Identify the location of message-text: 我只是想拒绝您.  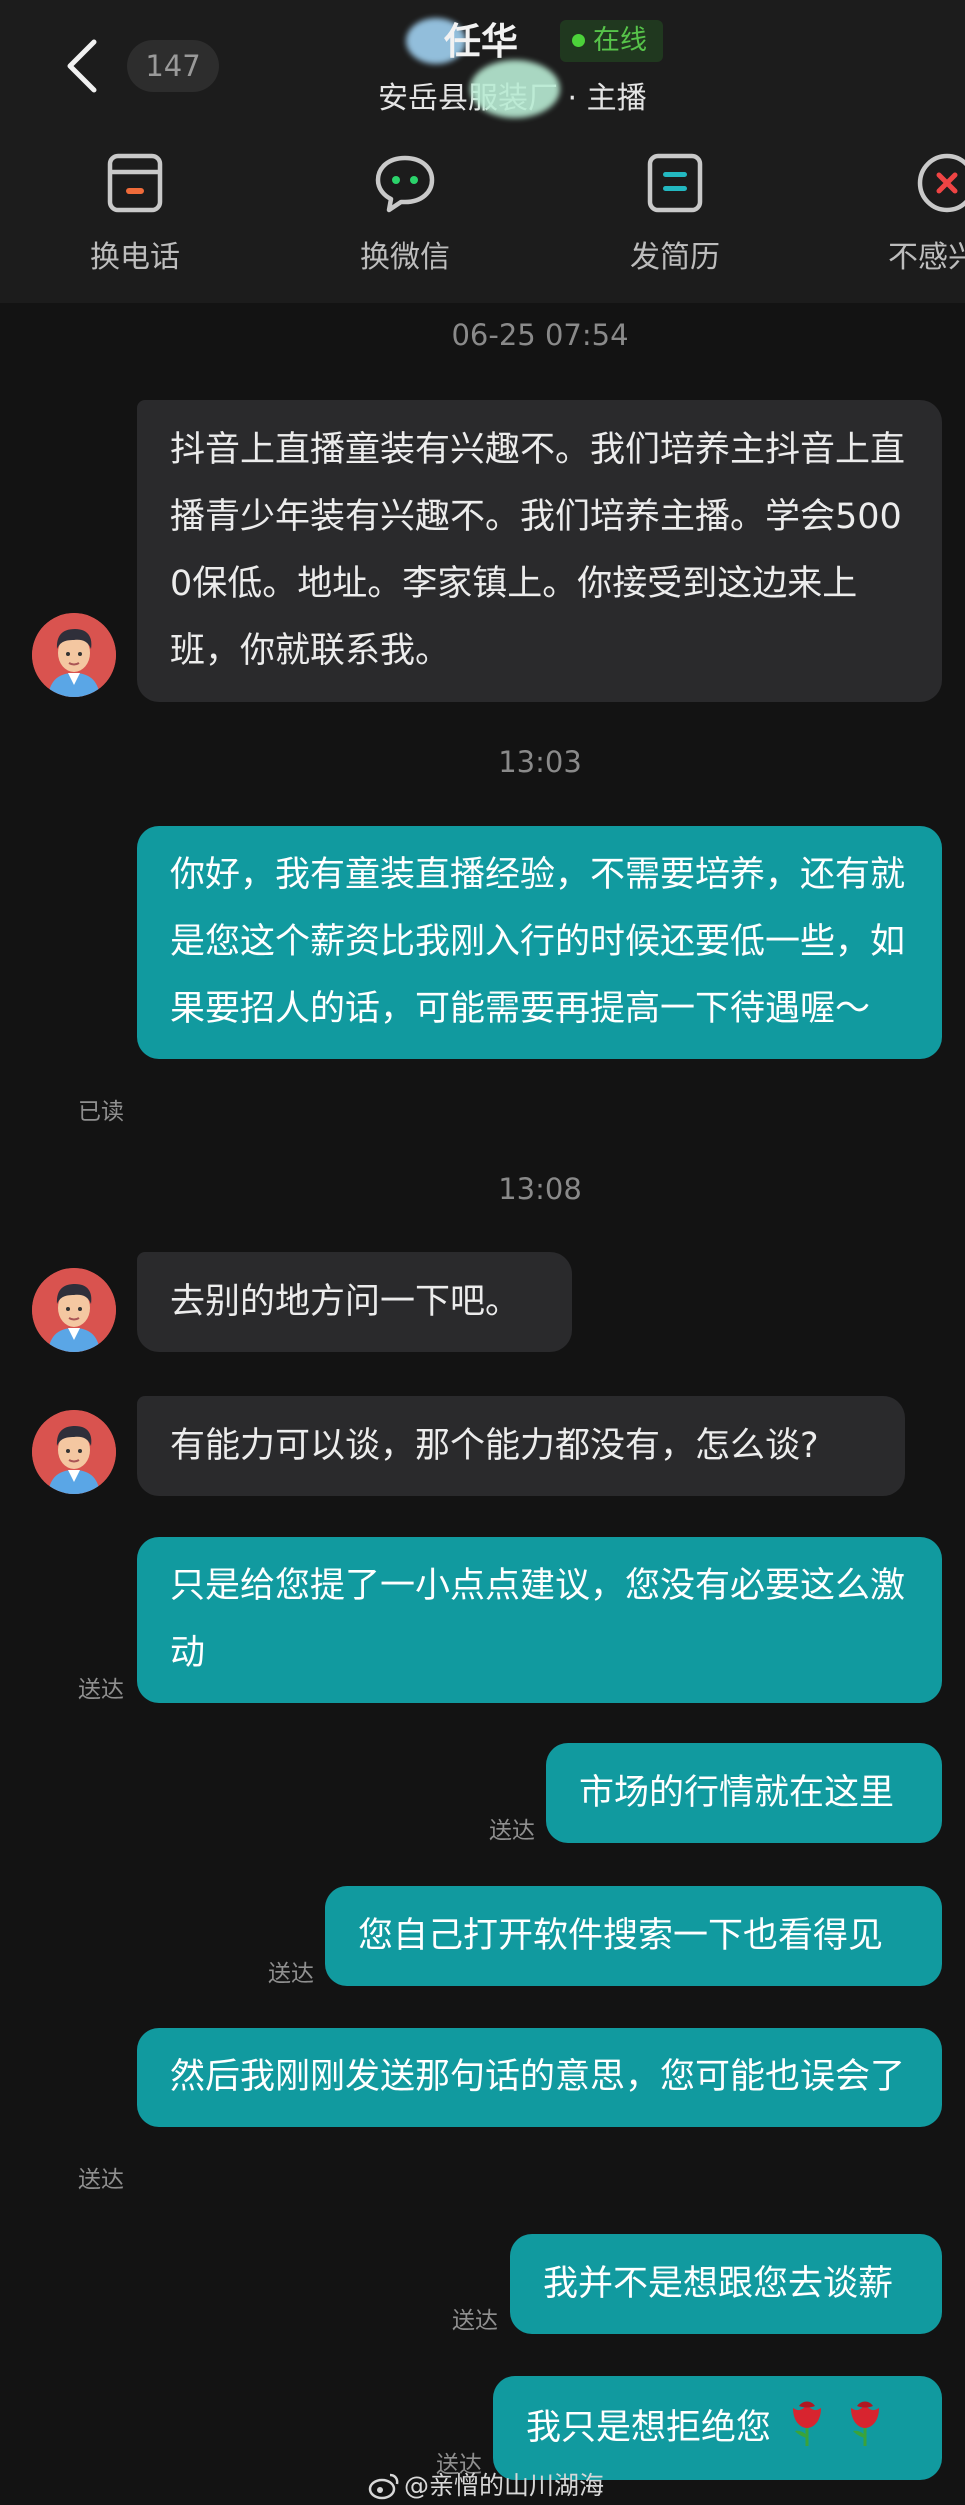
(649, 2428).